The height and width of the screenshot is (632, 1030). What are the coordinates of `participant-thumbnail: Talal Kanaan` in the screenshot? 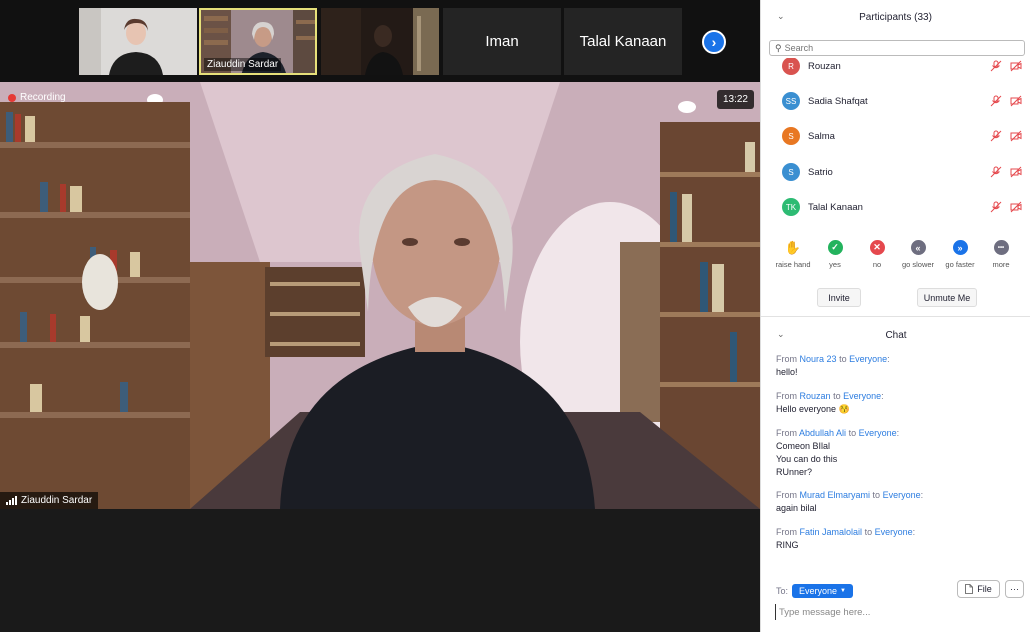 It's located at (623, 41).